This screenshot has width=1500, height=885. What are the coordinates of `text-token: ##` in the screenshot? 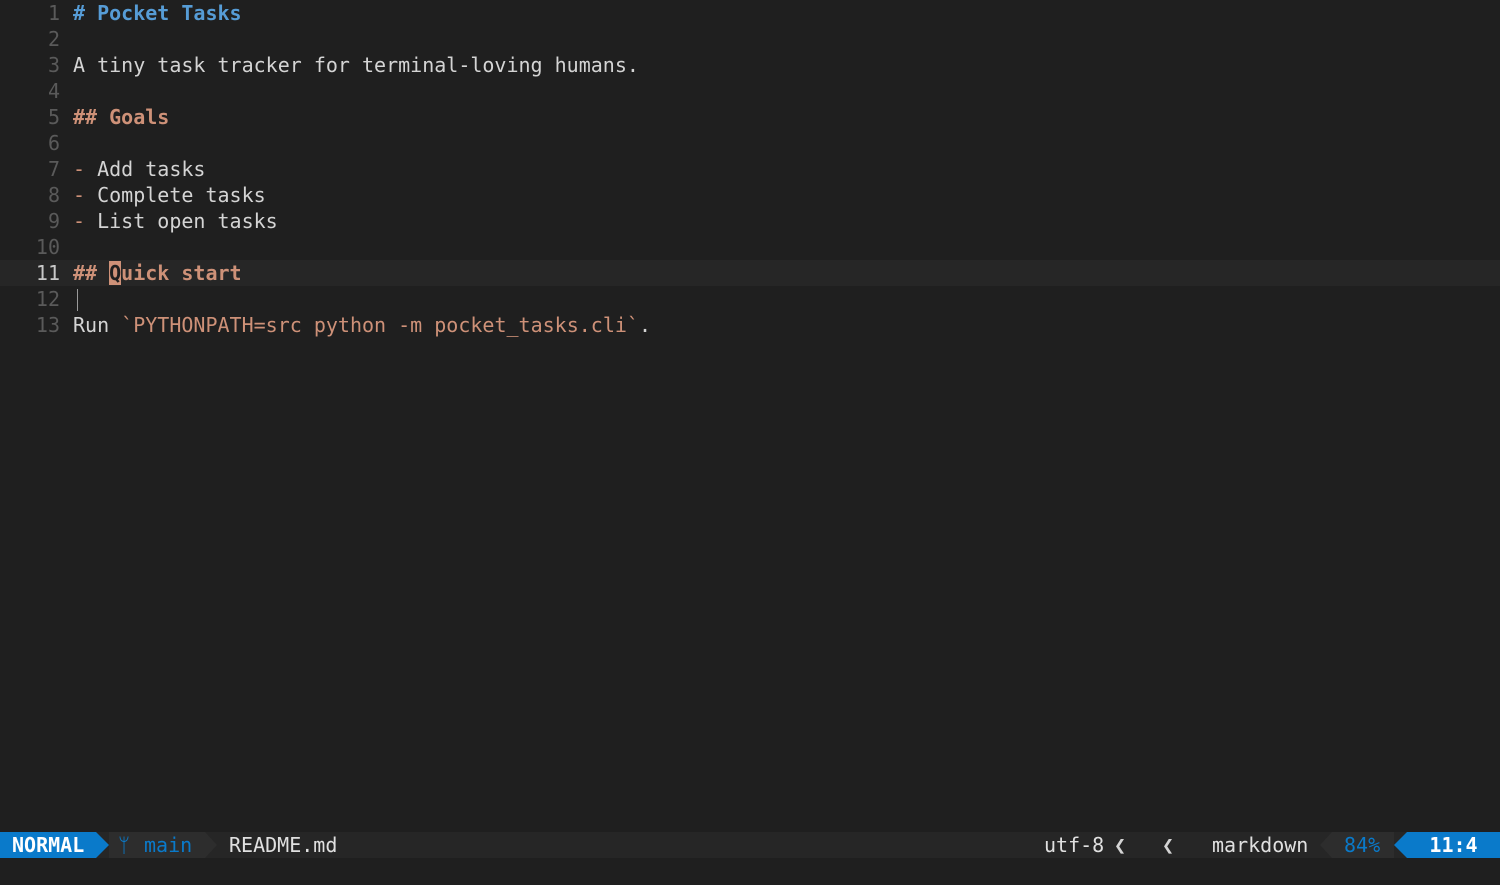 It's located at (91, 273).